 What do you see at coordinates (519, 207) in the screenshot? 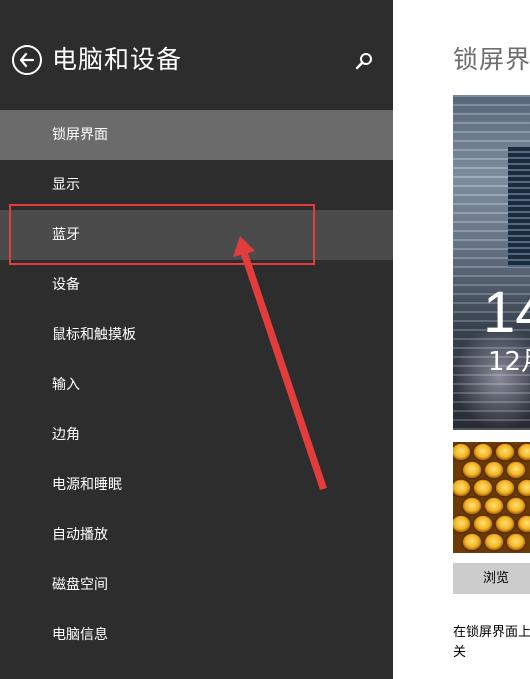
I see `preview-building` at bounding box center [519, 207].